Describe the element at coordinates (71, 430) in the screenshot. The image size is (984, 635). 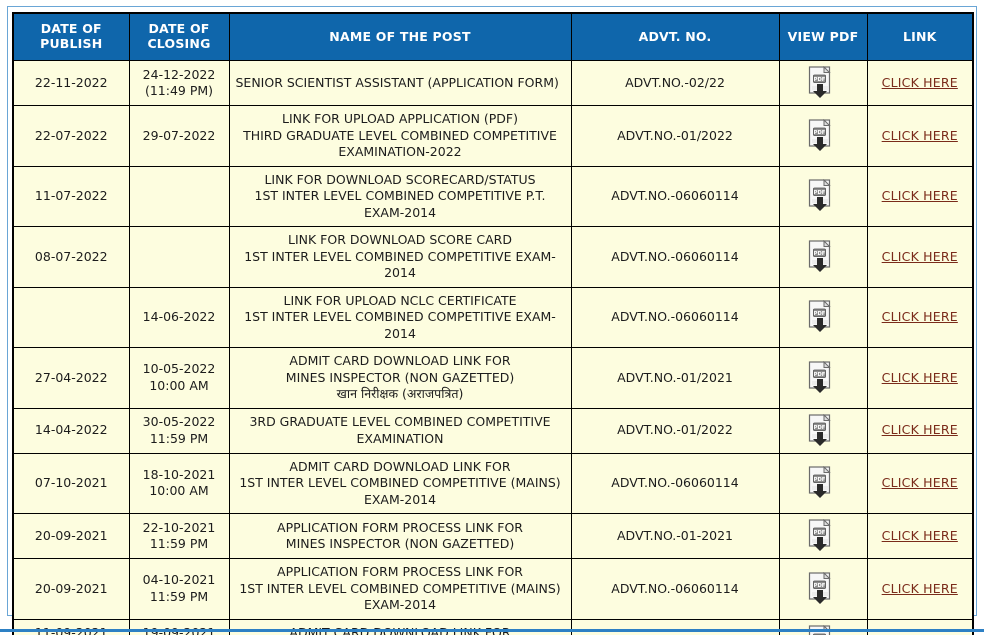
I see `cell-date-of-publish: 14-04-2022` at that location.